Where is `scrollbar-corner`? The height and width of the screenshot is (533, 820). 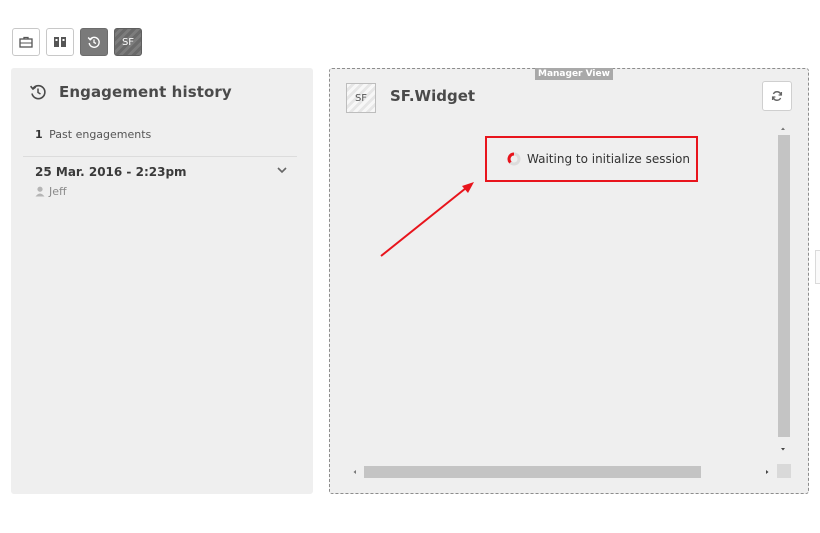
scrollbar-corner is located at coordinates (784, 471).